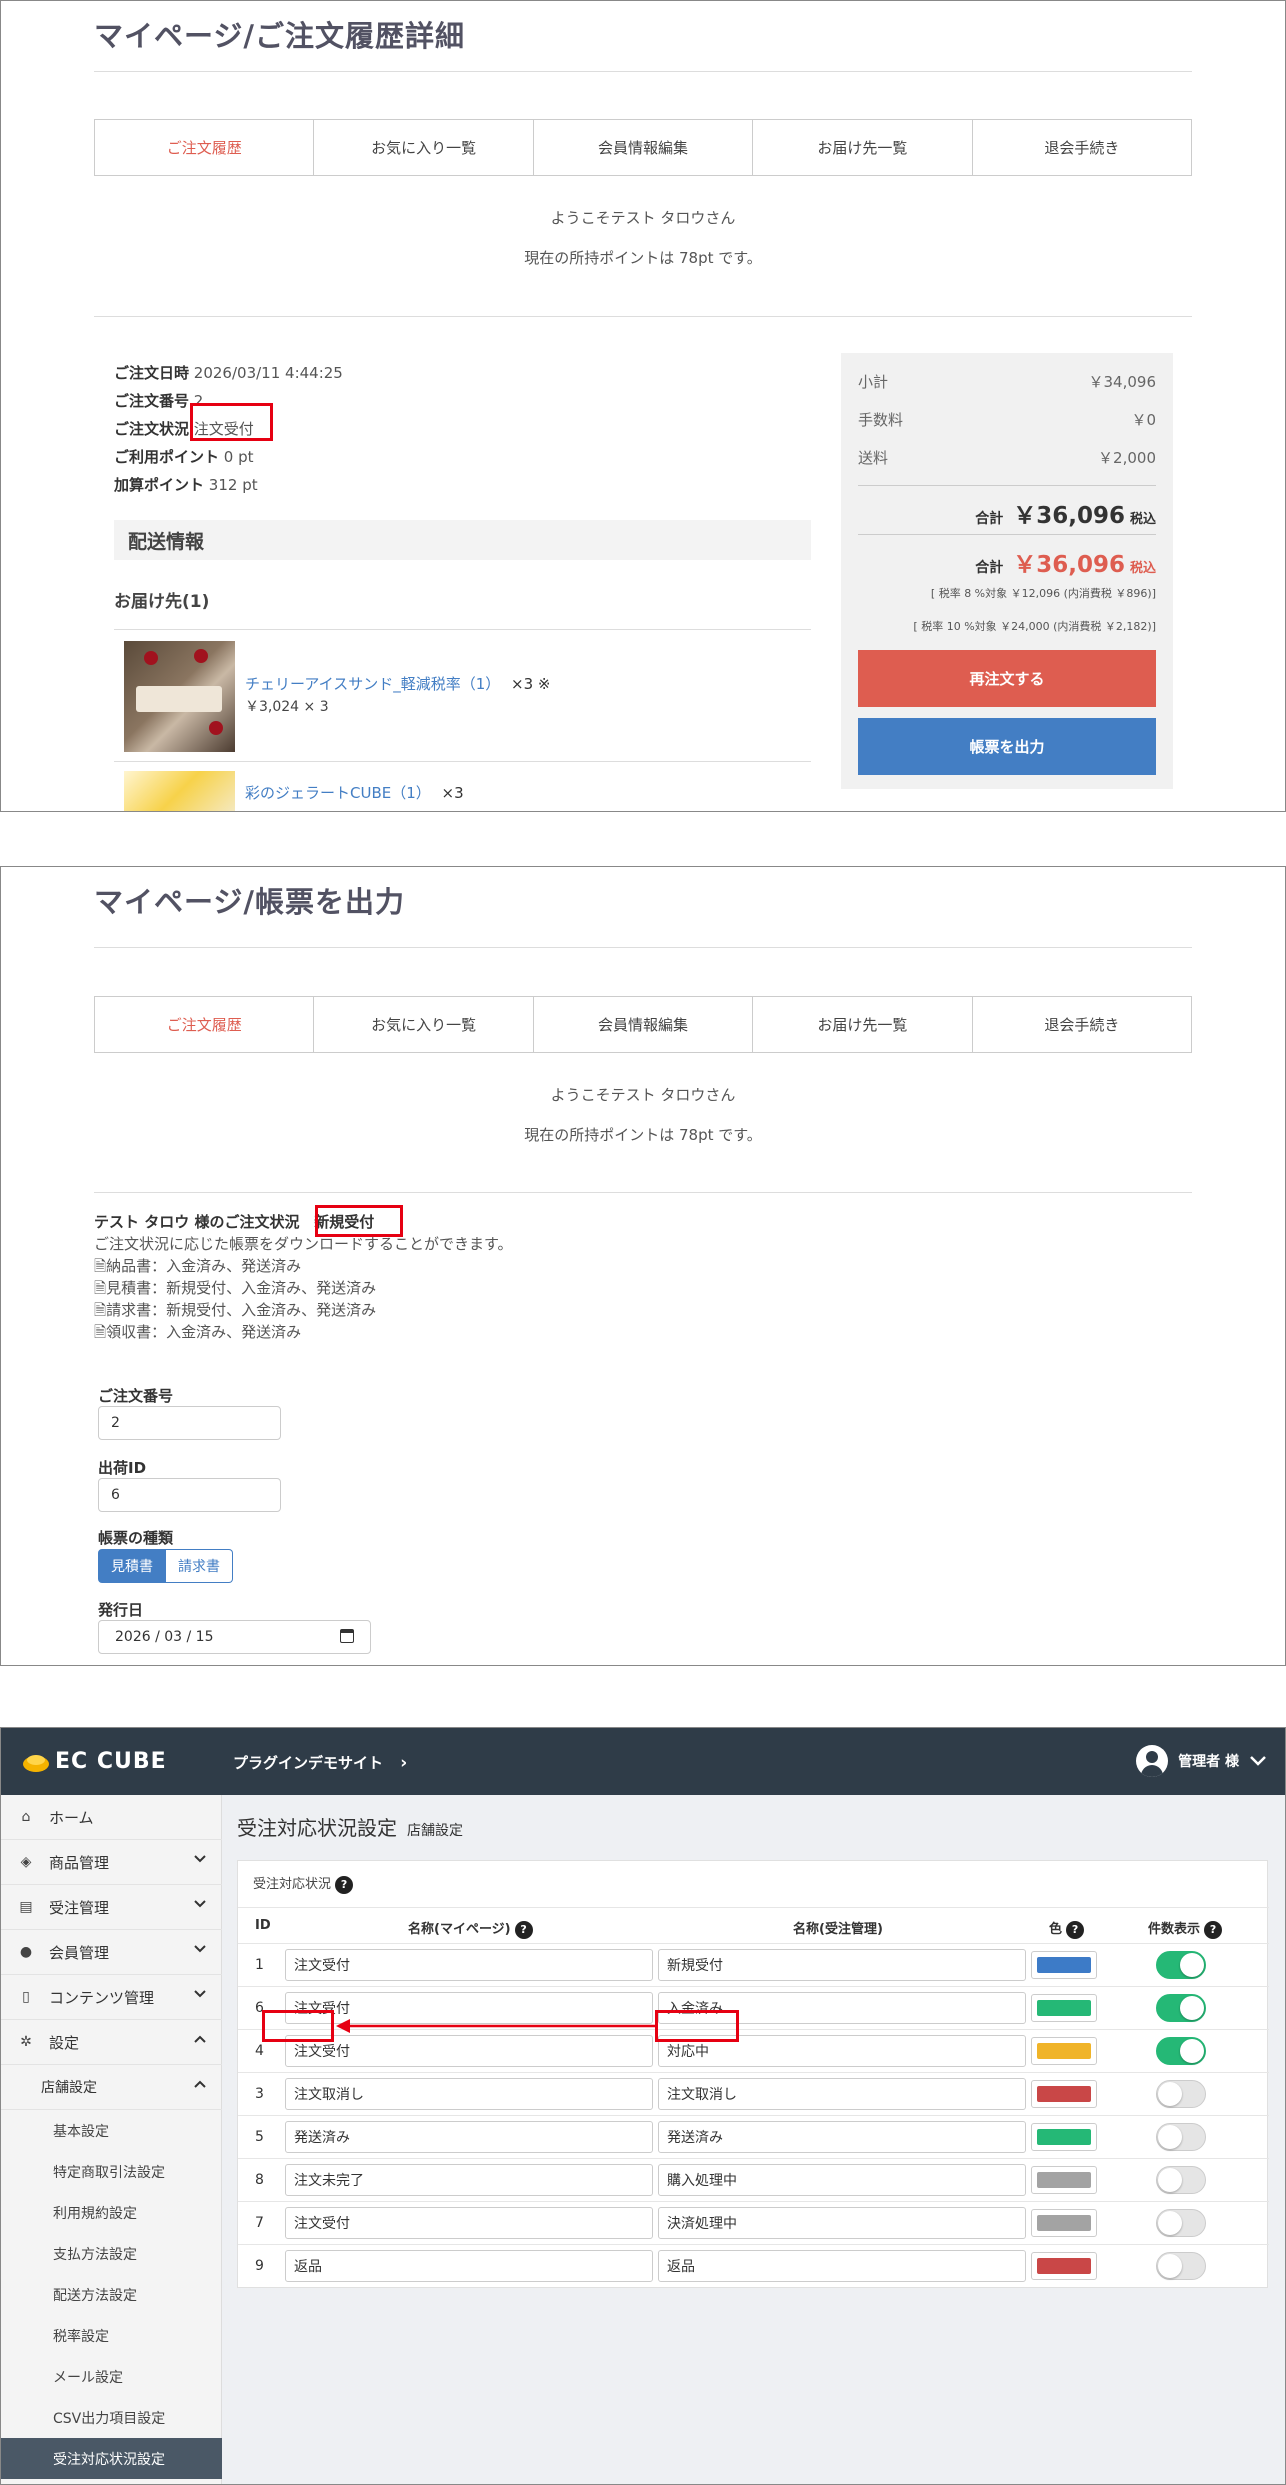  What do you see at coordinates (132, 1566) in the screenshot?
I see `estimate-option: 見積書` at bounding box center [132, 1566].